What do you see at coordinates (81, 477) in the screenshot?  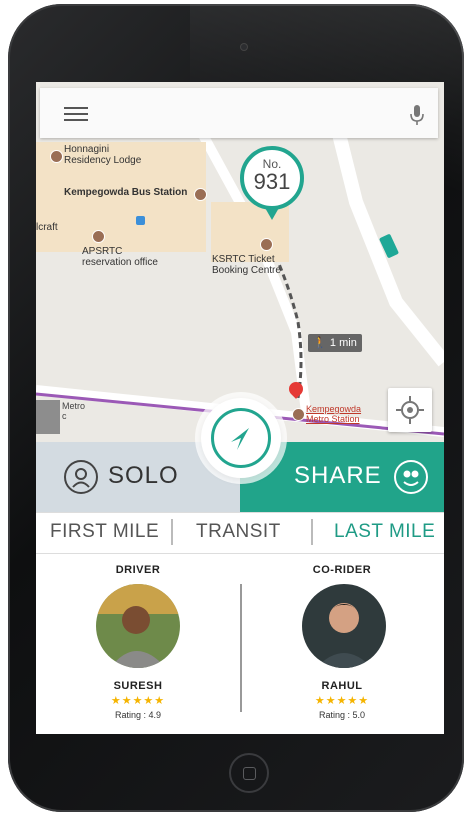 I see `solo-person-icon` at bounding box center [81, 477].